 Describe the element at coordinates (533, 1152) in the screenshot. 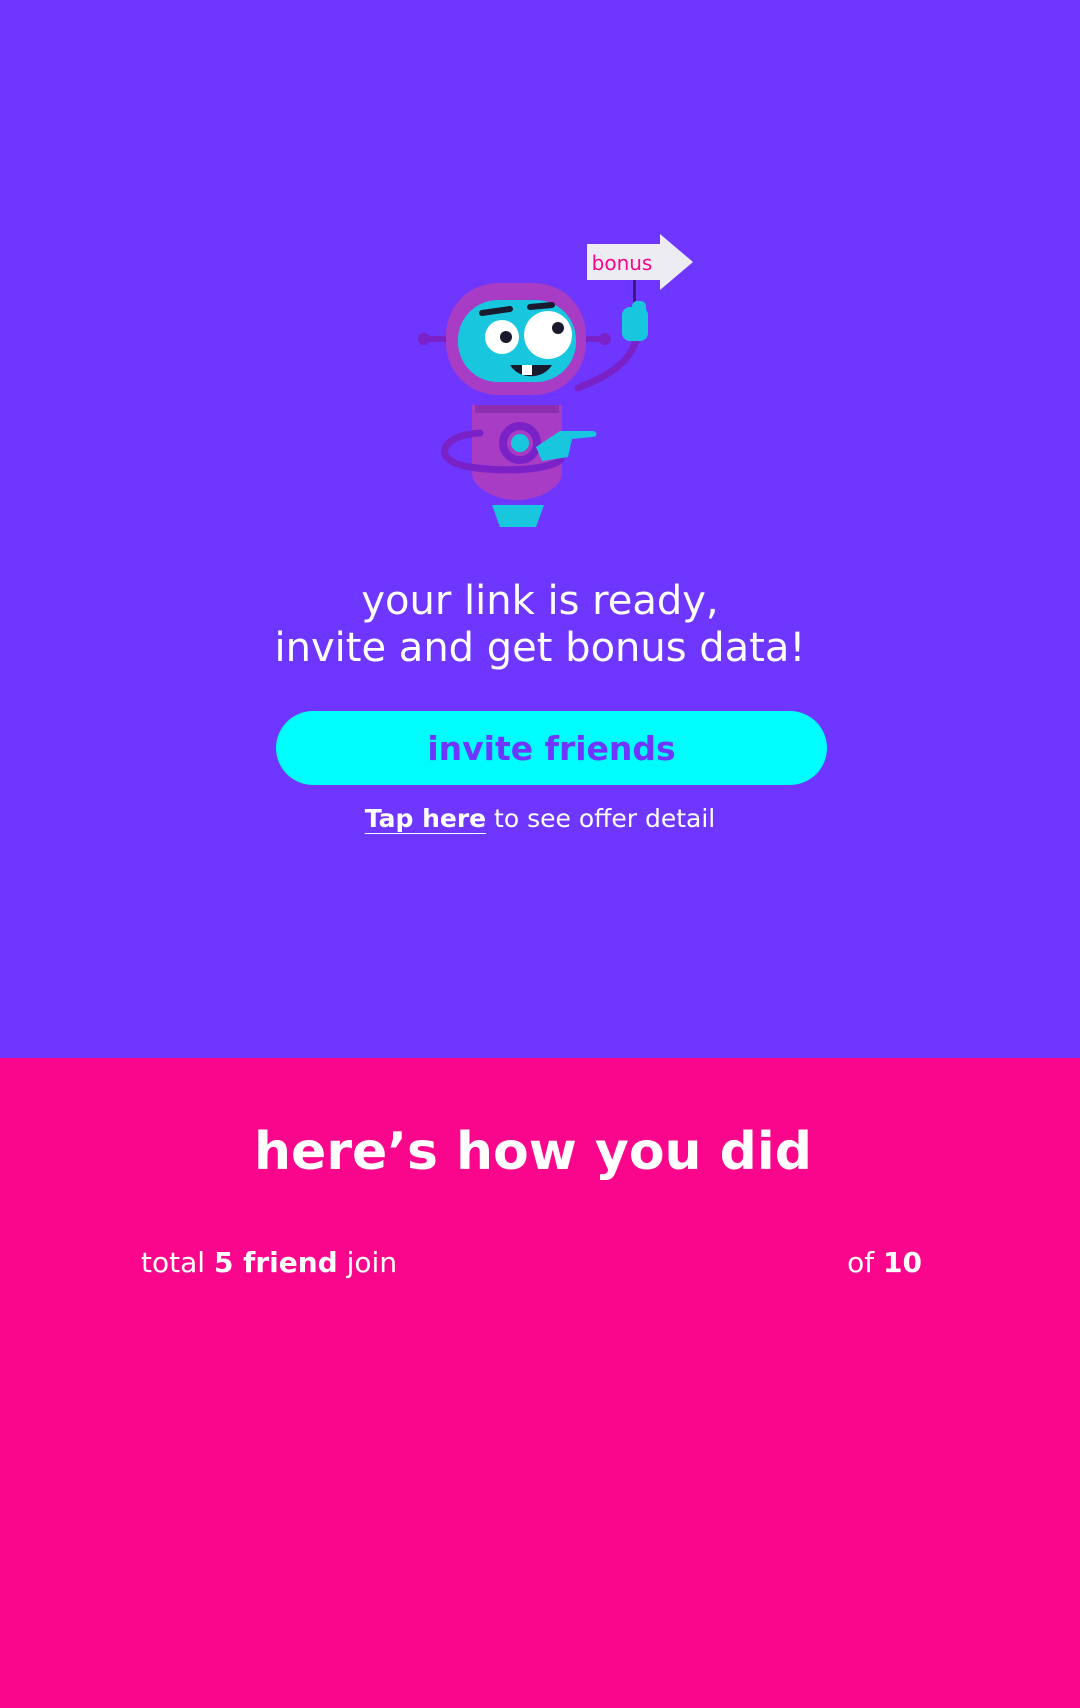

I see `results-title: here’s how you did` at that location.